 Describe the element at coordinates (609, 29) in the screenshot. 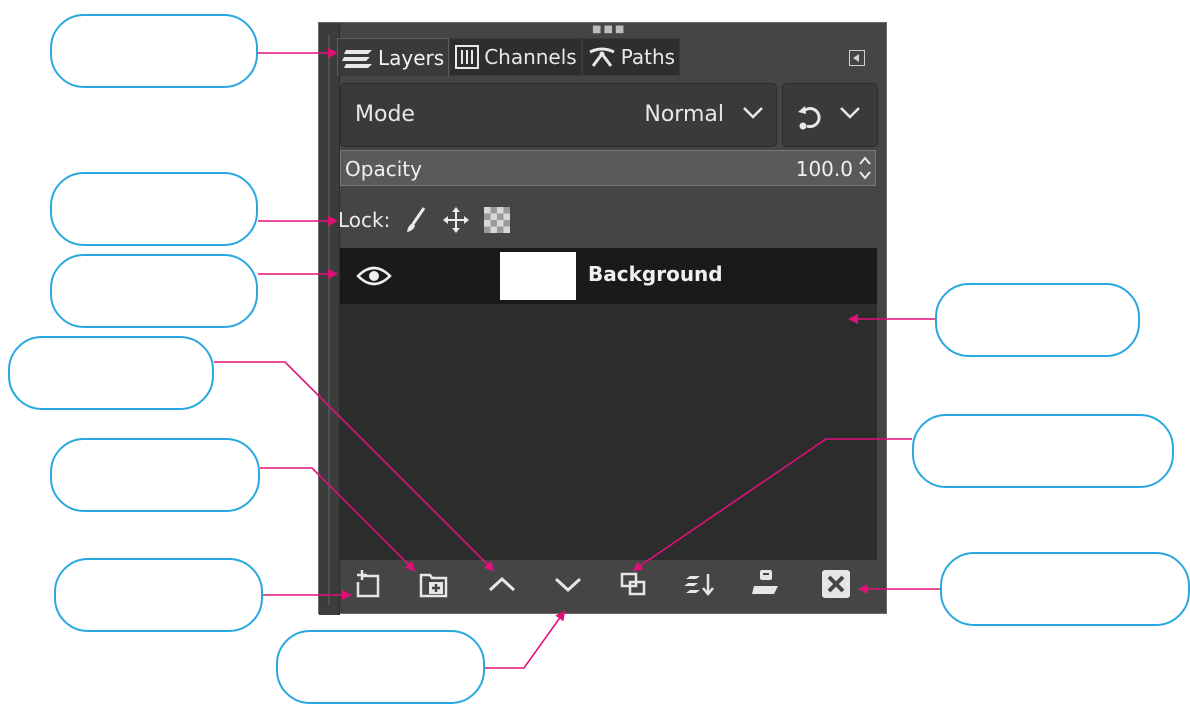

I see `drag-handle-icon: ■■■` at that location.